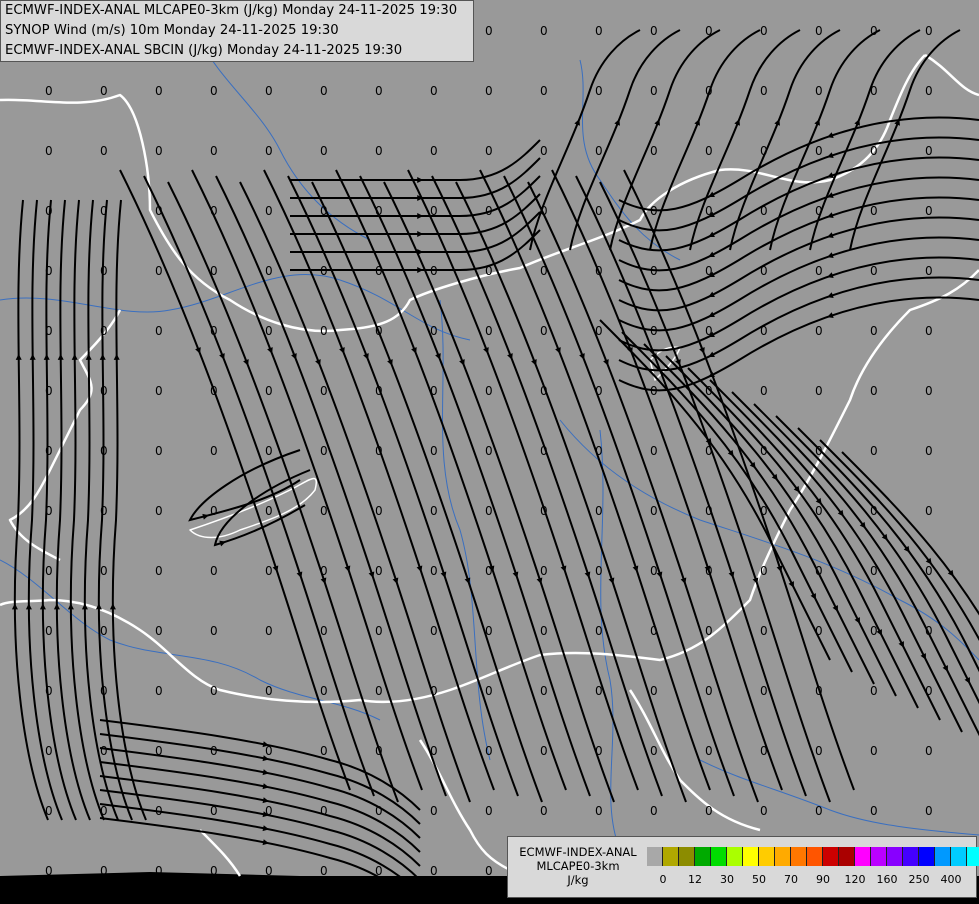 The height and width of the screenshot is (904, 979). What do you see at coordinates (951, 879) in the screenshot?
I see `legend-tick-label: 400` at bounding box center [951, 879].